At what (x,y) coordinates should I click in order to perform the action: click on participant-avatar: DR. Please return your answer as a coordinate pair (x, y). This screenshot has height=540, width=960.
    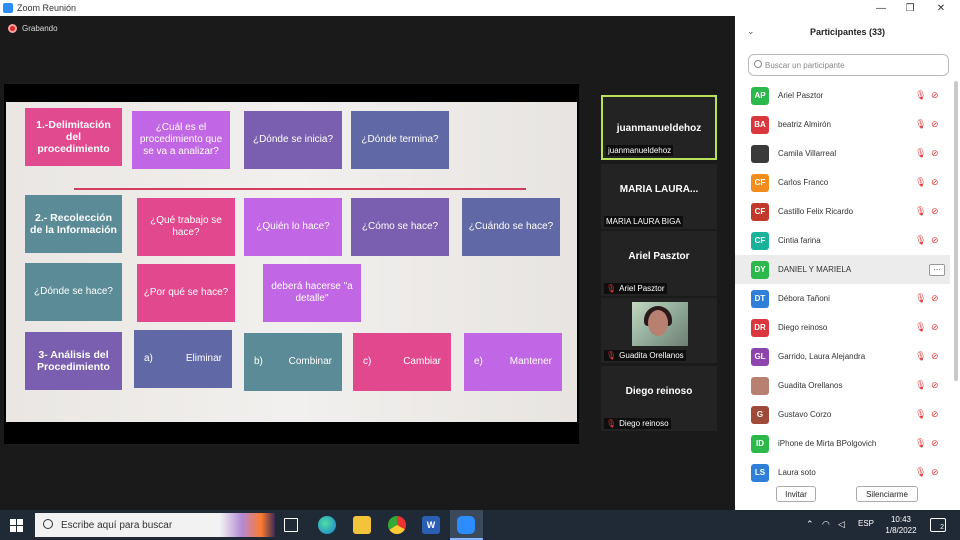
    Looking at the image, I should click on (760, 327).